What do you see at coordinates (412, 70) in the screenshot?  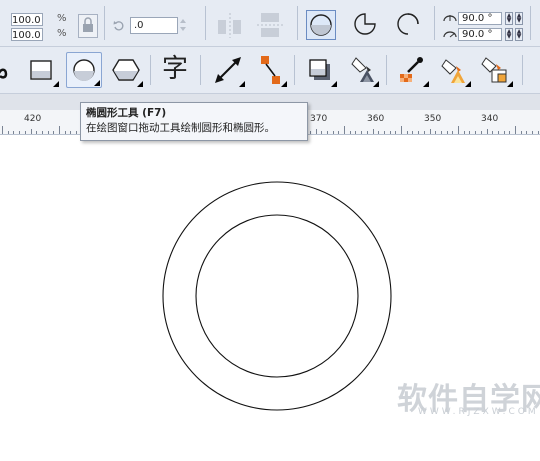 I see `eyedropper-tool` at bounding box center [412, 70].